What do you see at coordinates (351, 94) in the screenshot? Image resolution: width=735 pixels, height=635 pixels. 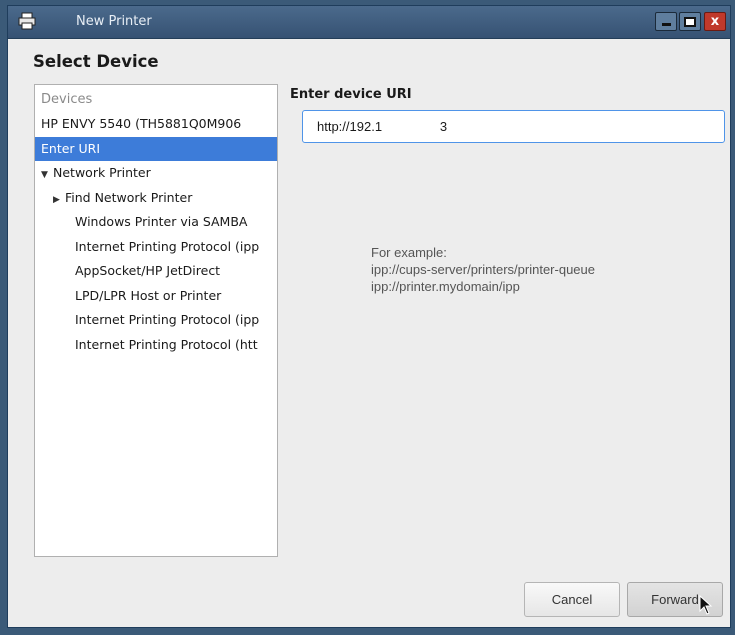 I see `uri-label: Enter device URI` at bounding box center [351, 94].